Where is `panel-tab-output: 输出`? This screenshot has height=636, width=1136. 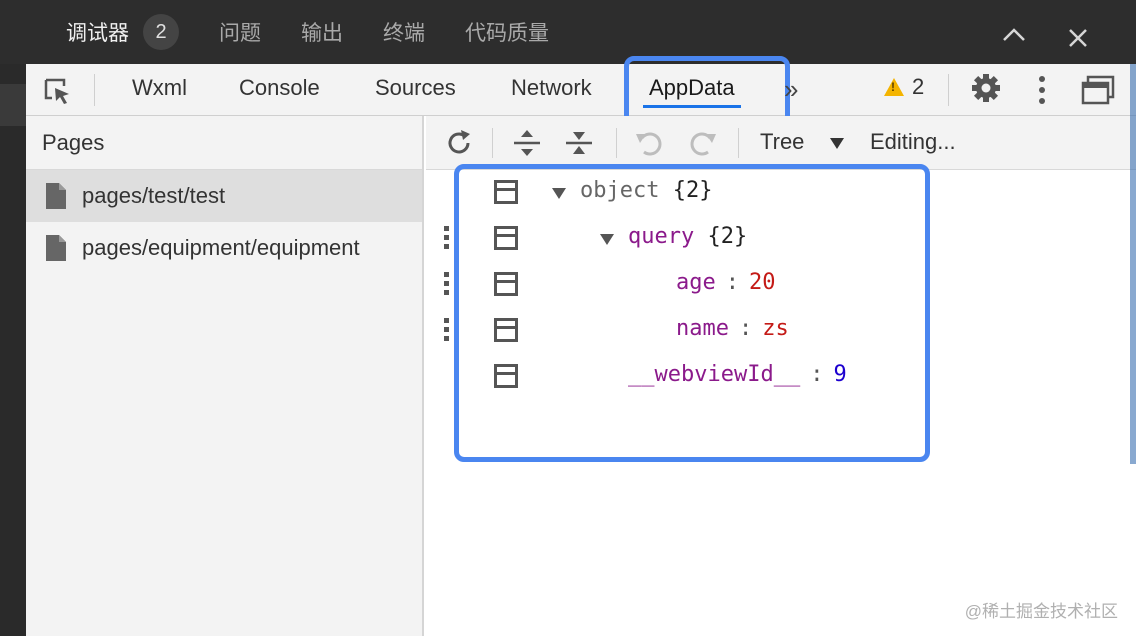
panel-tab-output: 输出 is located at coordinates (322, 32).